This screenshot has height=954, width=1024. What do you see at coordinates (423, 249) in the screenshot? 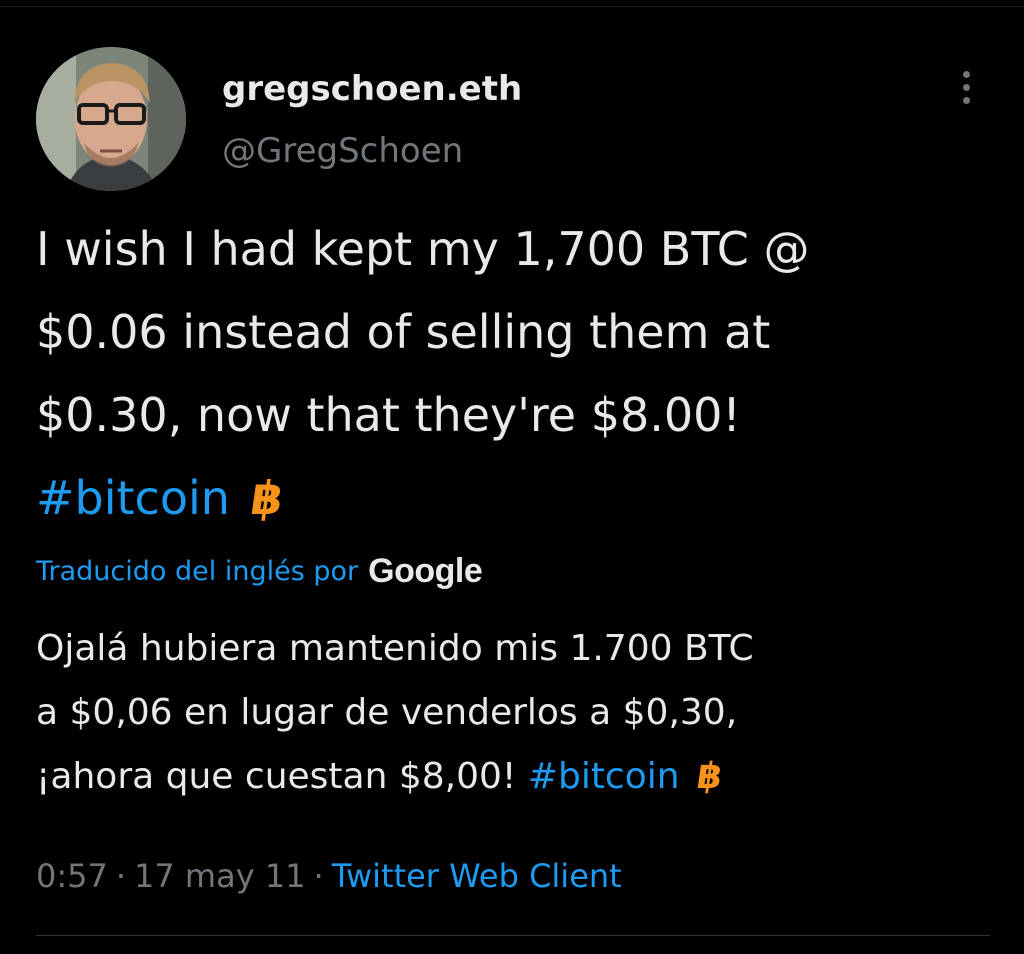
I see `tweet-text-line: I wish I had kept my 1,700 BTC @` at bounding box center [423, 249].